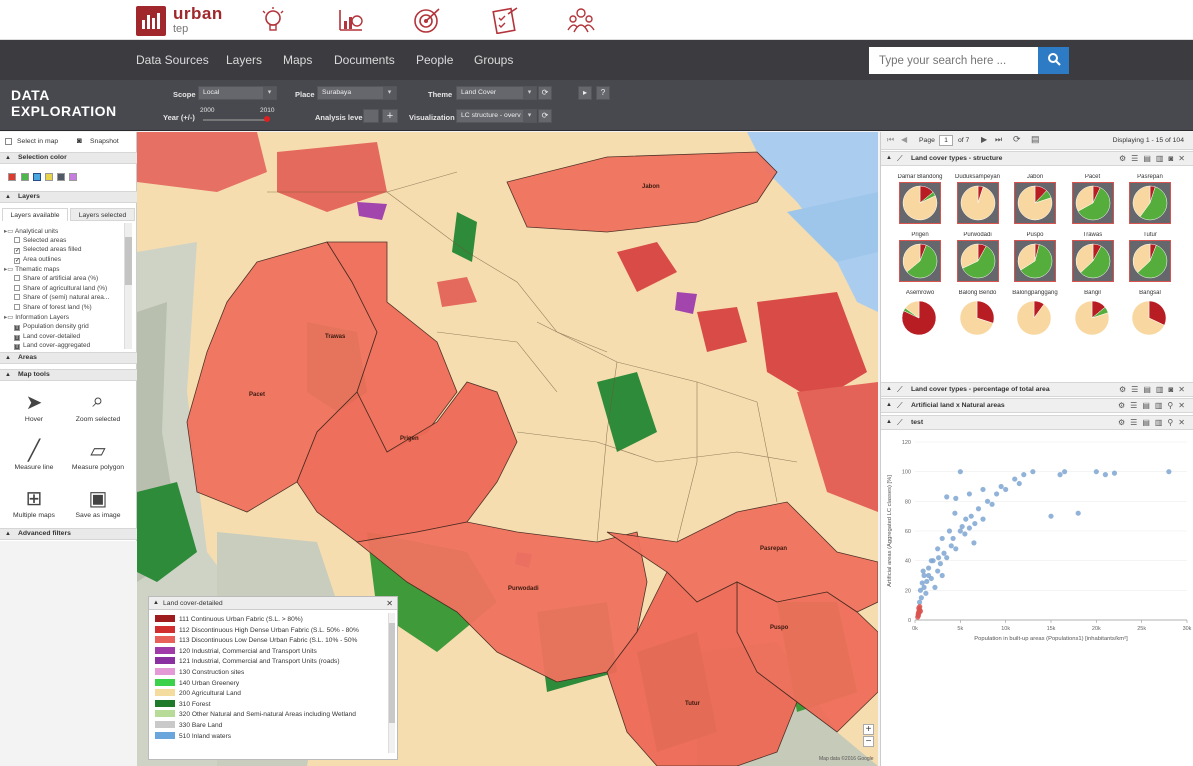 This screenshot has width=1193, height=766. I want to click on target-icon, so click(427, 20).